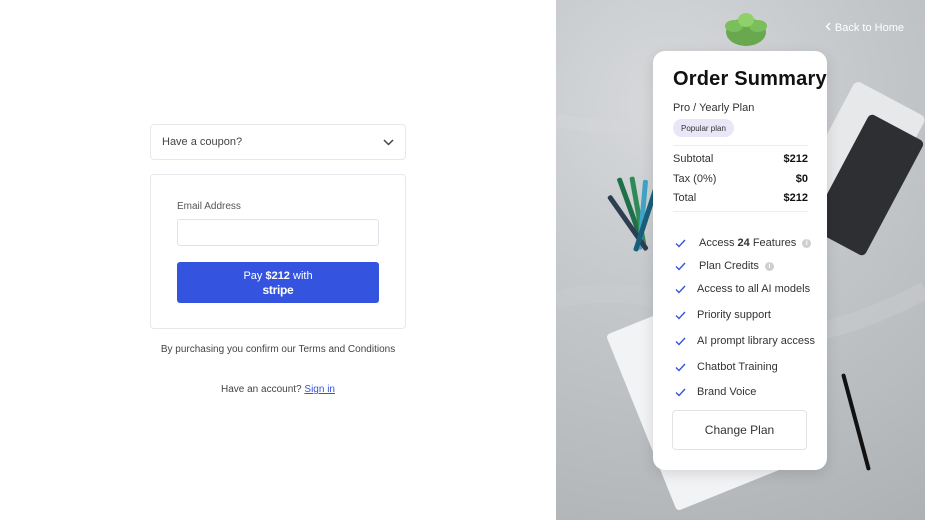 This screenshot has width=925, height=520. Describe the element at coordinates (795, 159) in the screenshot. I see `subtotal-value: $212` at that location.